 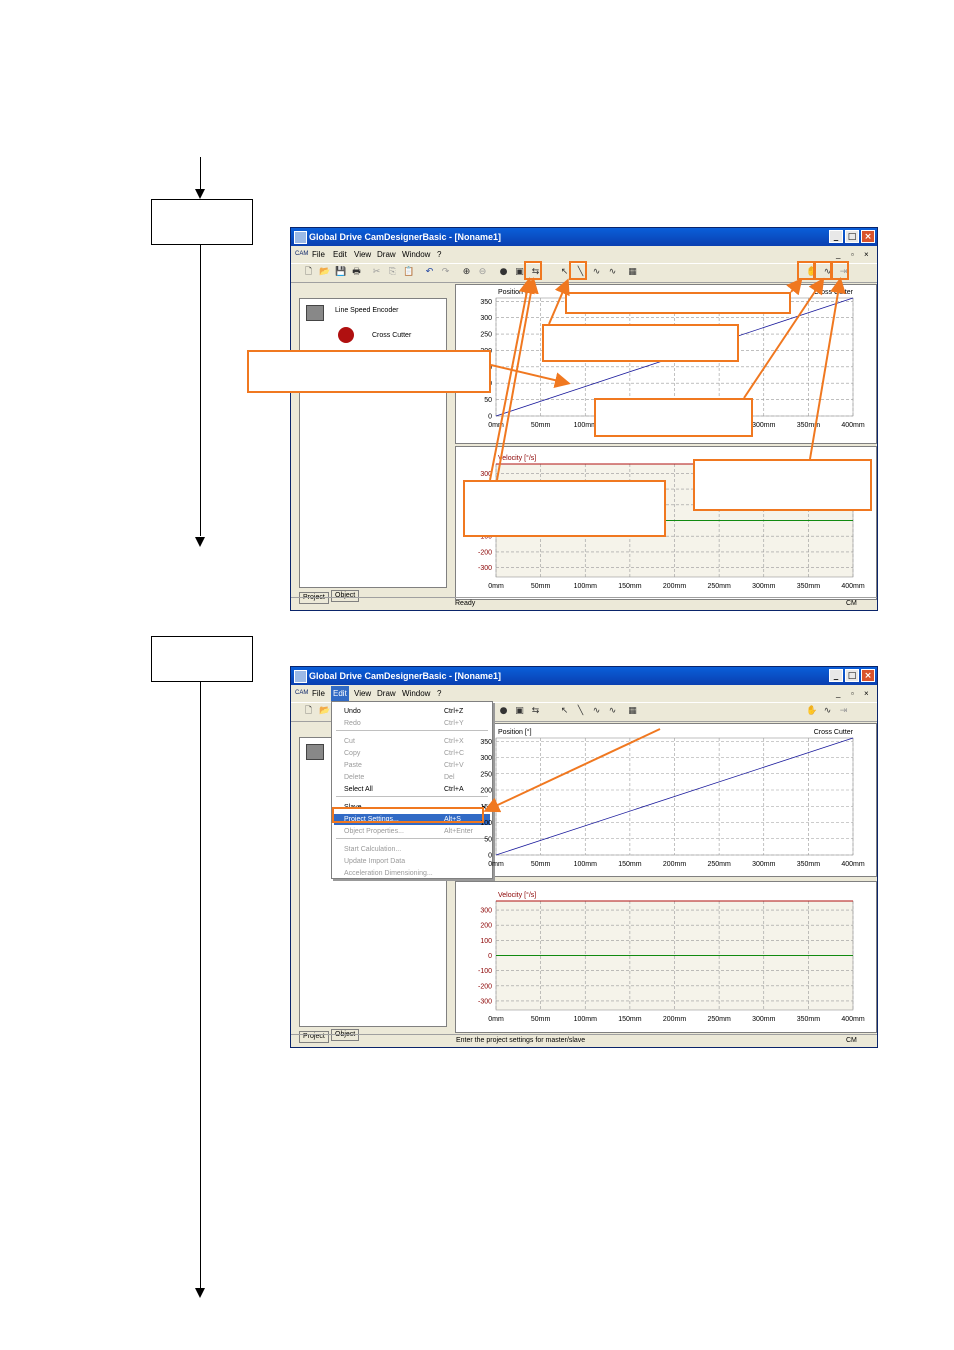 What do you see at coordinates (806, 270) in the screenshot?
I see `highlight-hand` at bounding box center [806, 270].